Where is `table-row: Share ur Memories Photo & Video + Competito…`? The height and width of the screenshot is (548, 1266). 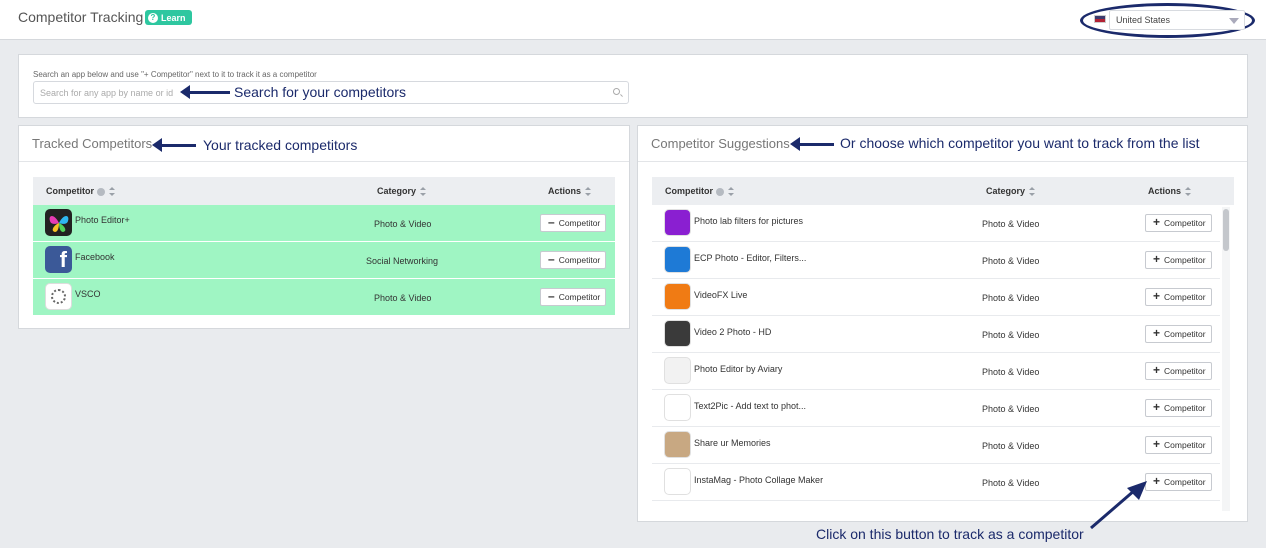
table-row: Share ur Memories Photo & Video + Competito… is located at coordinates (936, 445).